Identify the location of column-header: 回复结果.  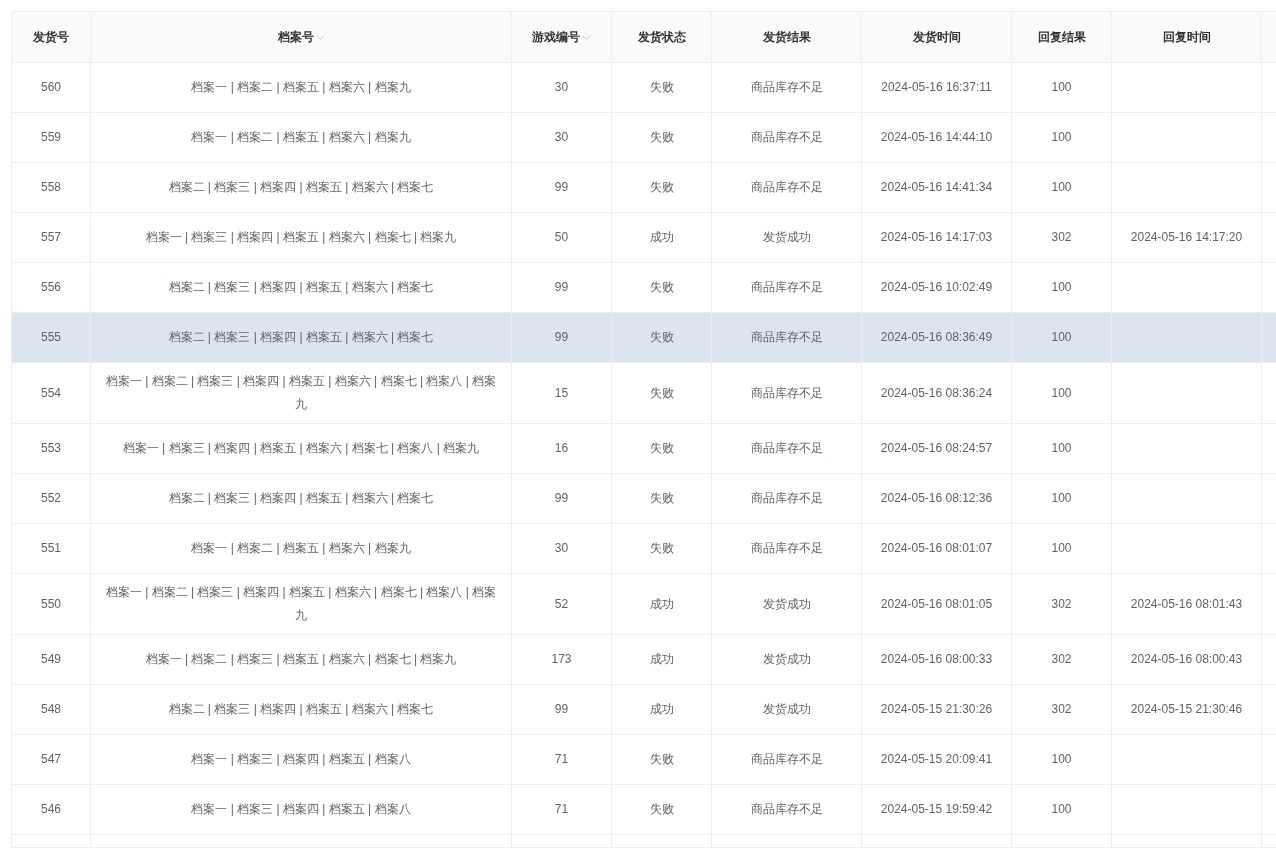
(1061, 37).